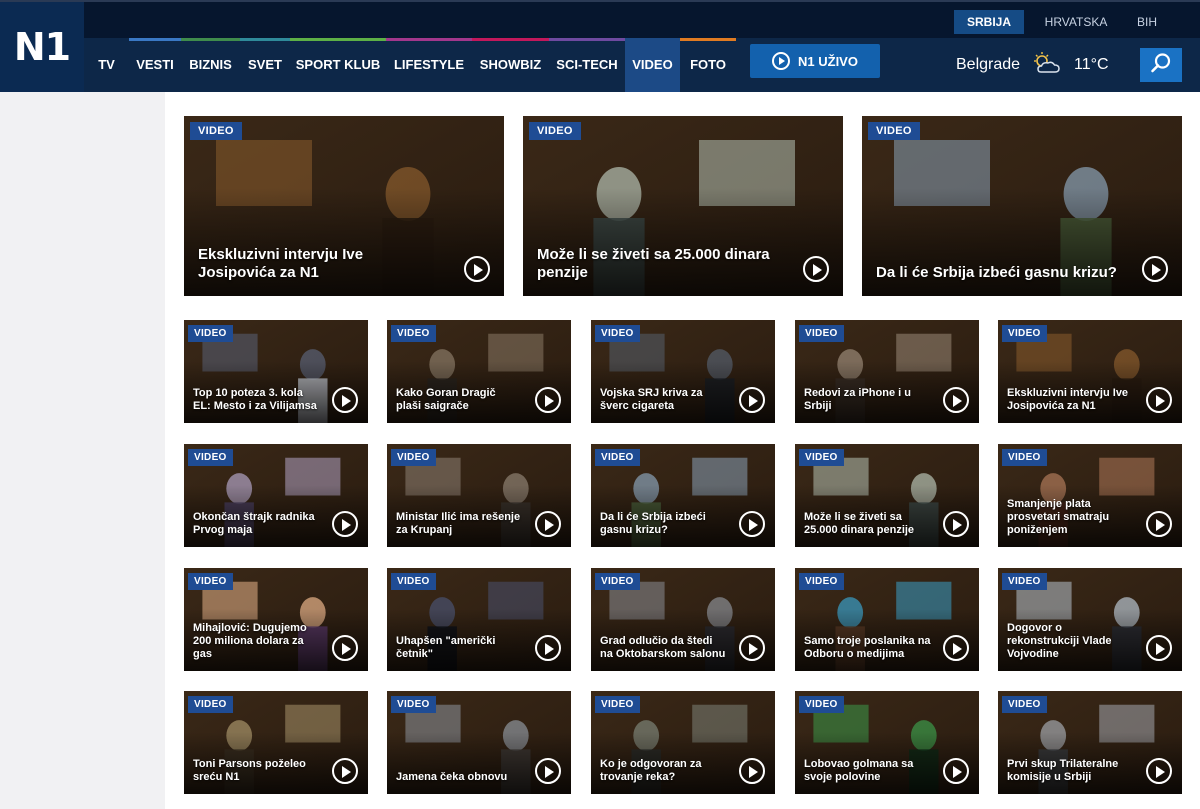 This screenshot has width=1200, height=809. Describe the element at coordinates (1070, 641) in the screenshot. I see `video-title: Dogovor o rekonstrukciji Vlade Vojvodine` at that location.